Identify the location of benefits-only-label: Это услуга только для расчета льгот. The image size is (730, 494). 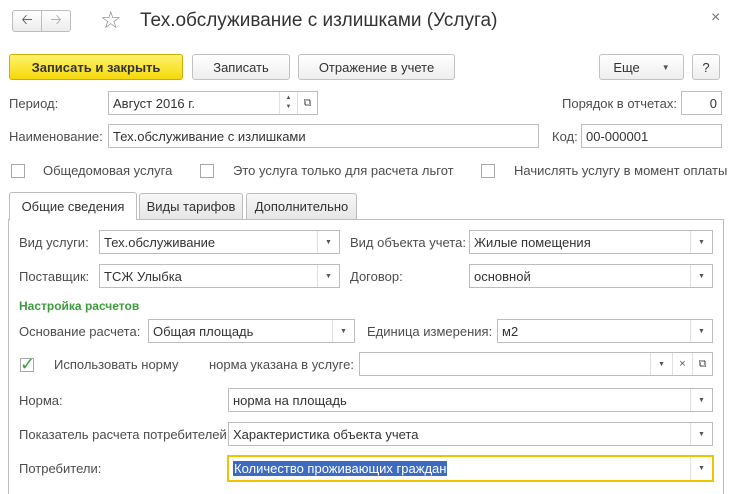
(343, 170).